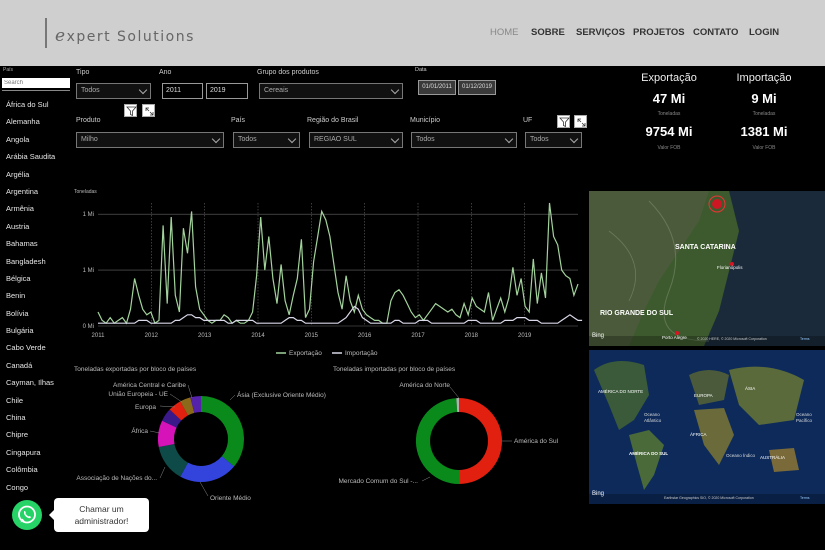 The image size is (825, 550). I want to click on country-item: Bahamas, so click(30, 247).